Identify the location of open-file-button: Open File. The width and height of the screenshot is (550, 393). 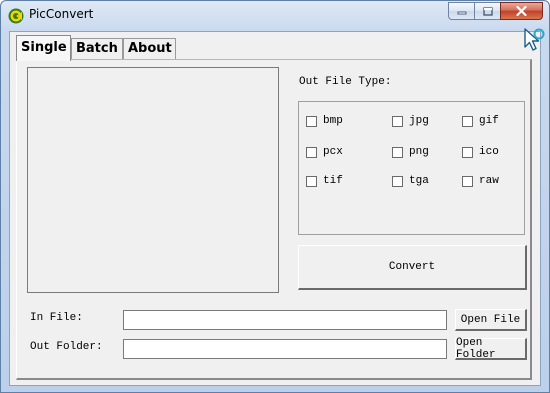
(491, 320).